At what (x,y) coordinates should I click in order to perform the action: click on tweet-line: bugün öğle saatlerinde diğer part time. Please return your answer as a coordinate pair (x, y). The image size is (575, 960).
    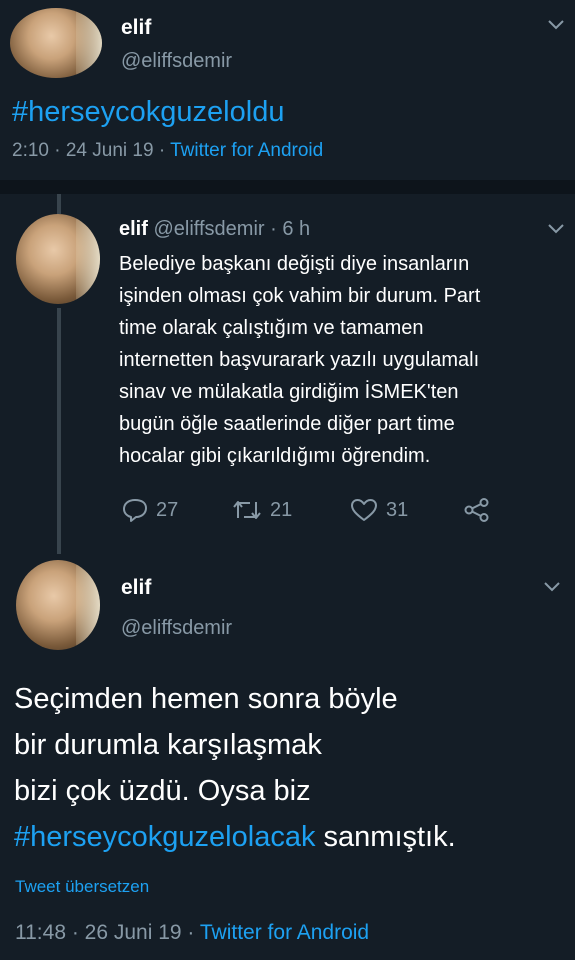
    Looking at the image, I should click on (287, 424).